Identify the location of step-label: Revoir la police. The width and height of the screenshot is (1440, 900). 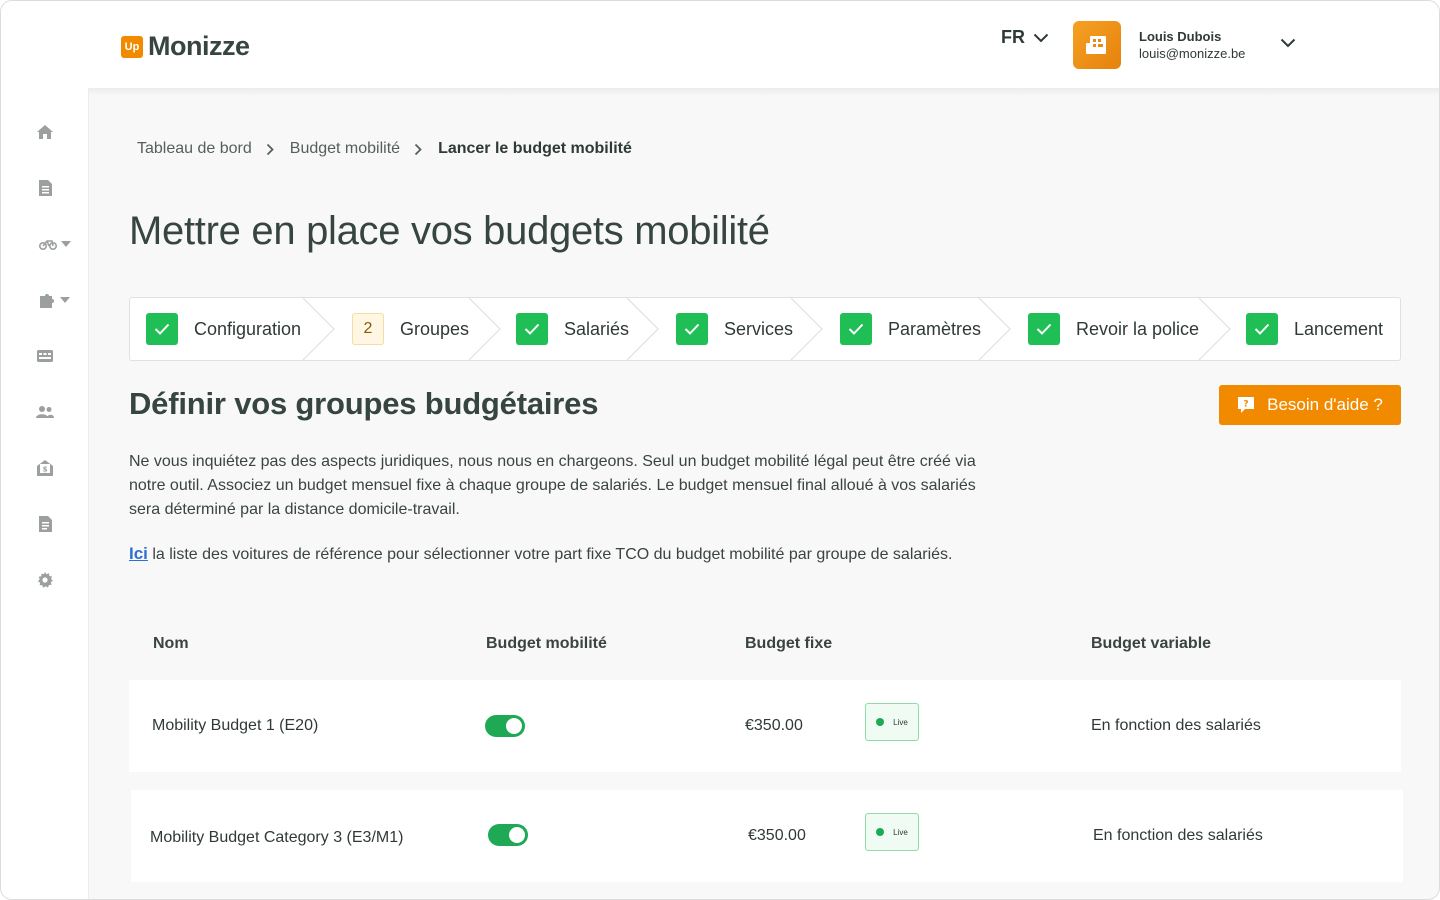
(1138, 328).